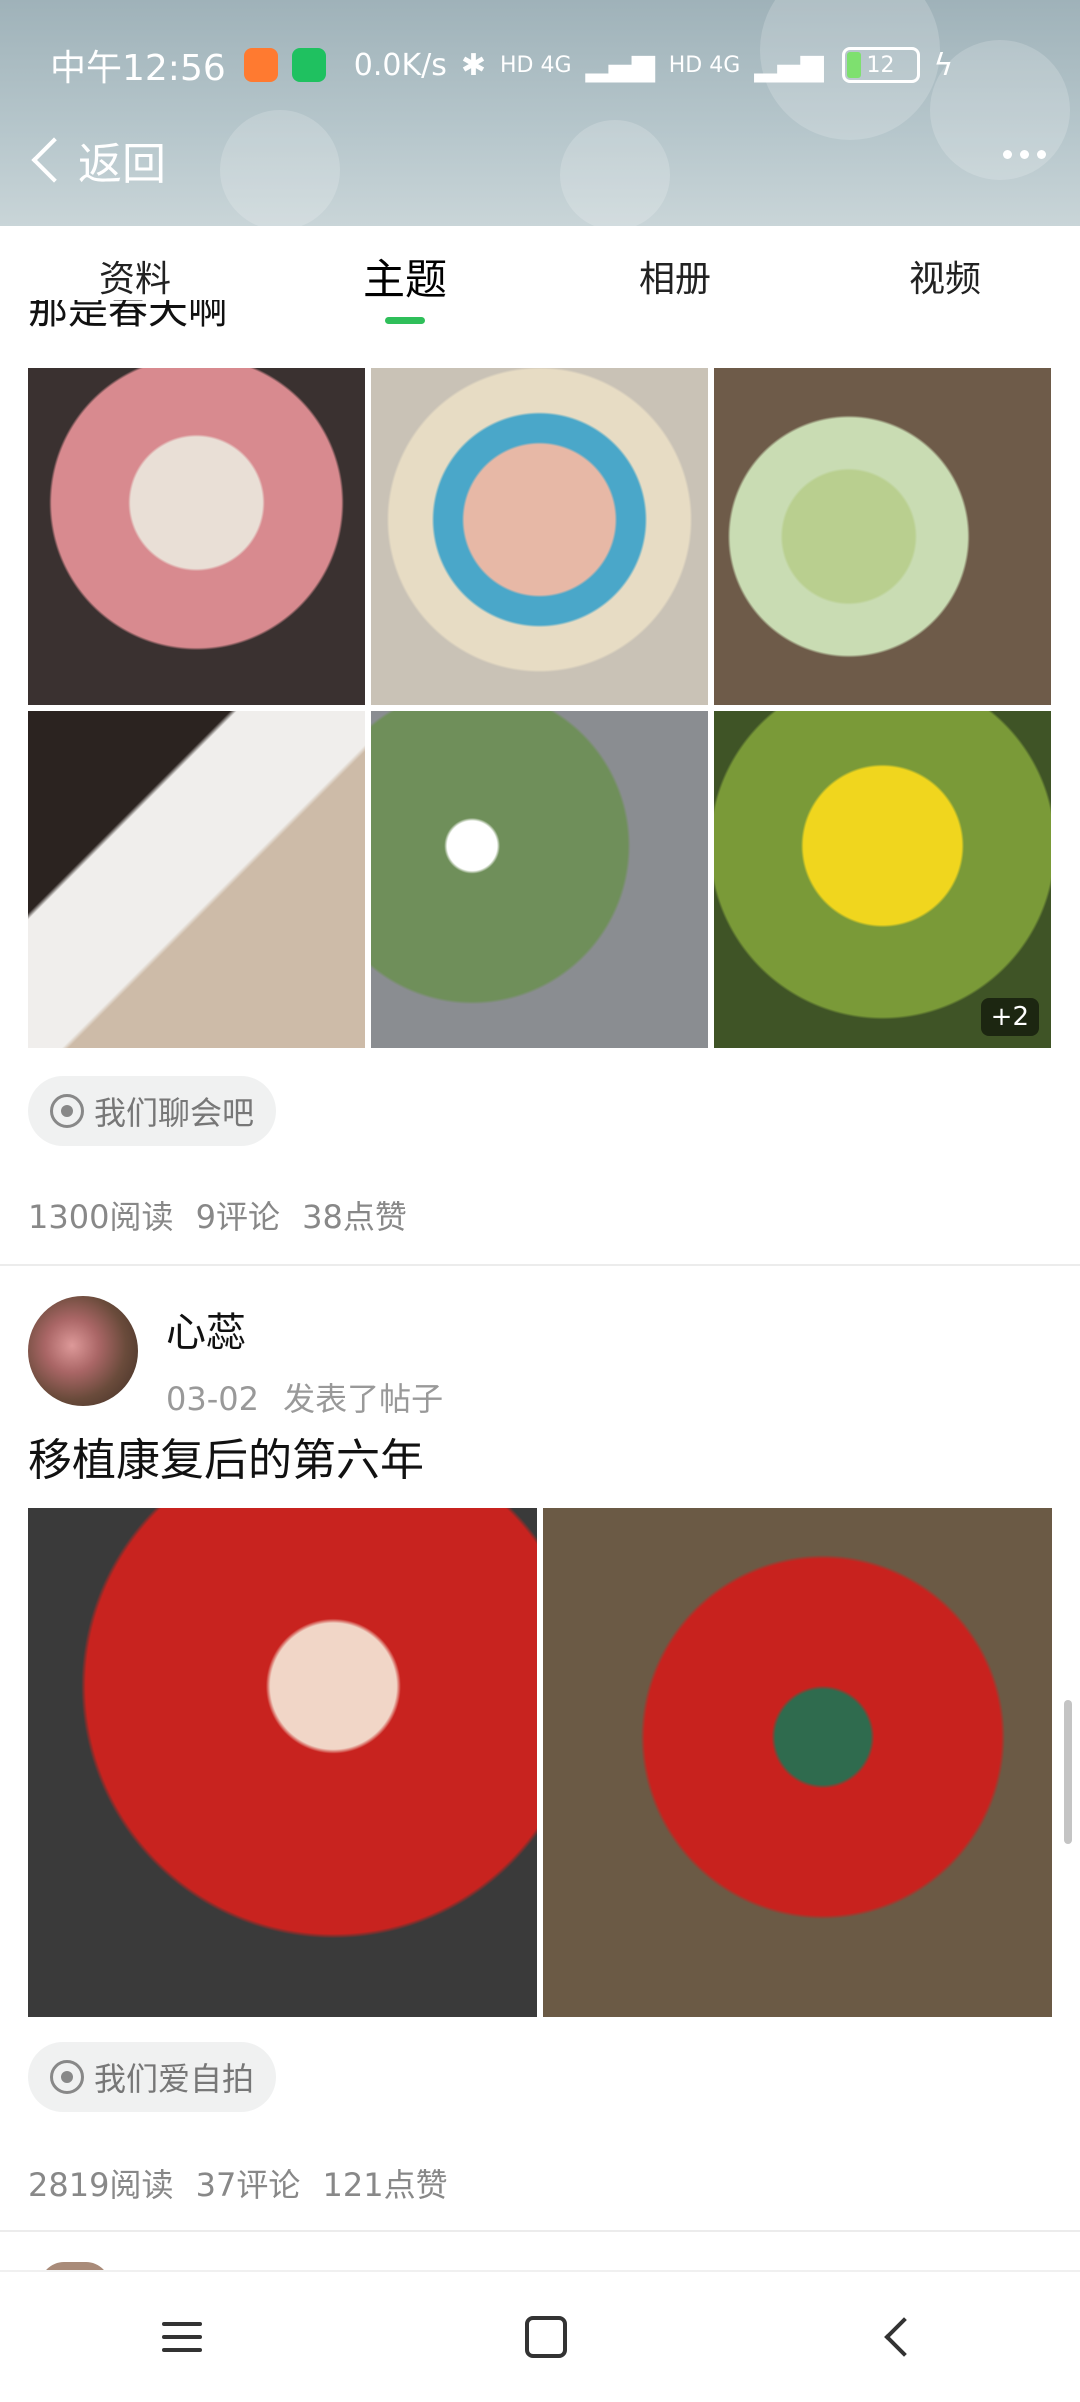 This screenshot has height=2402, width=1080. What do you see at coordinates (674, 279) in the screenshot?
I see `tab-label: 相册` at bounding box center [674, 279].